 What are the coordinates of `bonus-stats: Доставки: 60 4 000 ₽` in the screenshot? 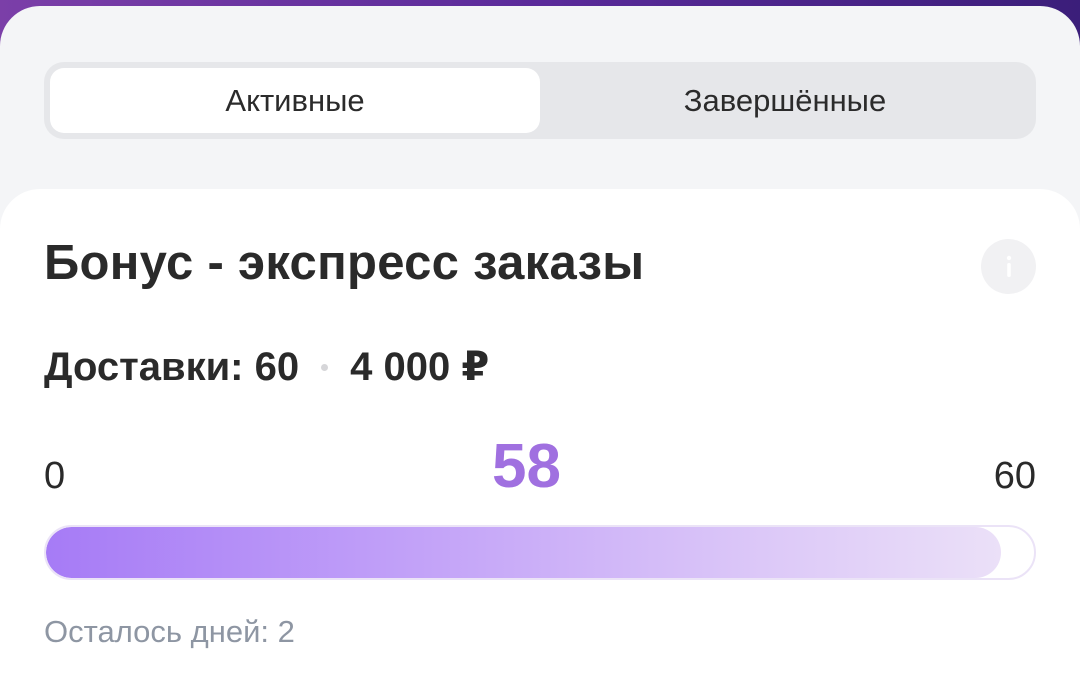 It's located at (266, 367).